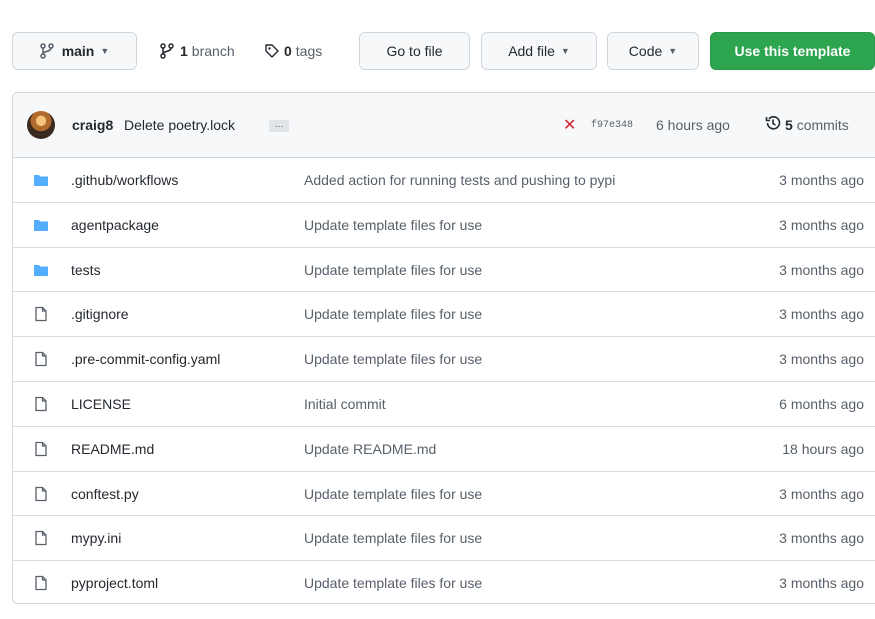 Image resolution: width=875 pixels, height=619 pixels. I want to click on use-template-button: Use this template, so click(792, 51).